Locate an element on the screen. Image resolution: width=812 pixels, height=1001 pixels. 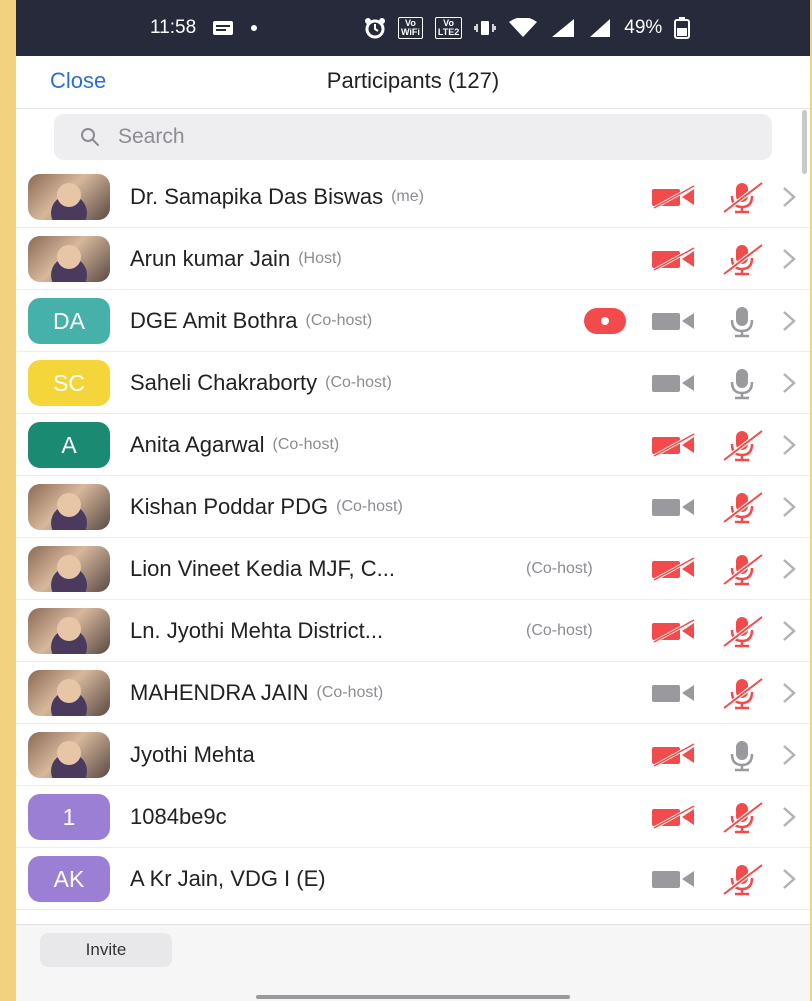
message-icon is located at coordinates (223, 28).